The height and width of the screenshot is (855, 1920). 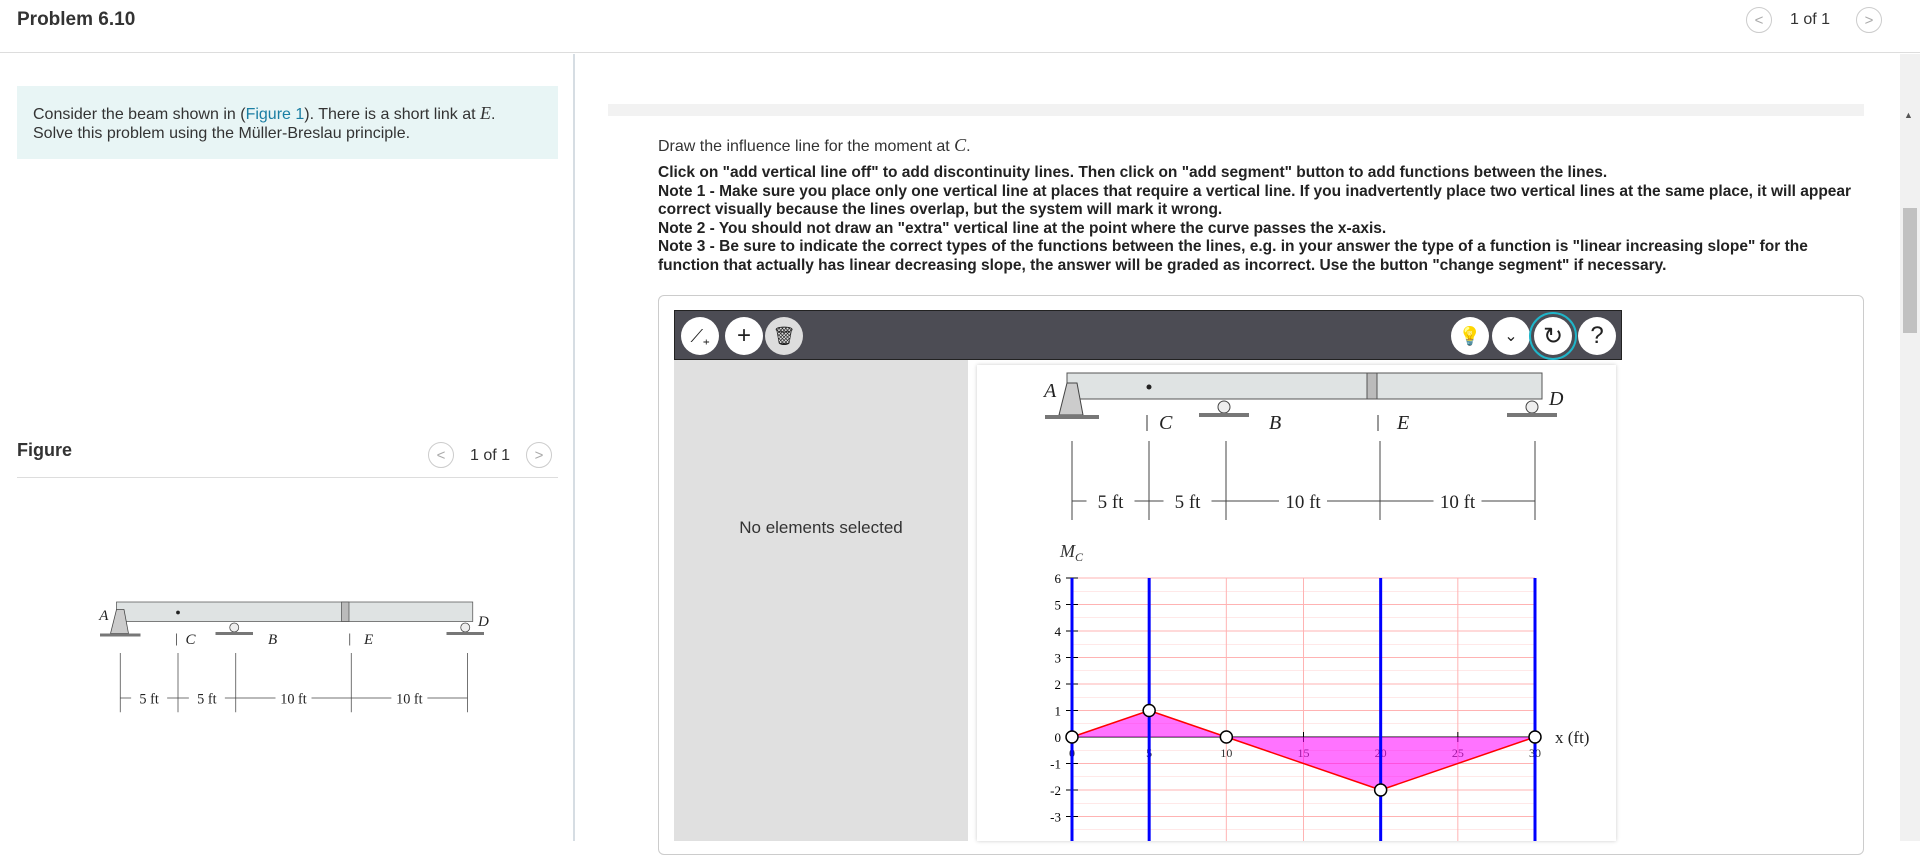 What do you see at coordinates (76, 19) in the screenshot?
I see `problem-title: Problem 6.10` at bounding box center [76, 19].